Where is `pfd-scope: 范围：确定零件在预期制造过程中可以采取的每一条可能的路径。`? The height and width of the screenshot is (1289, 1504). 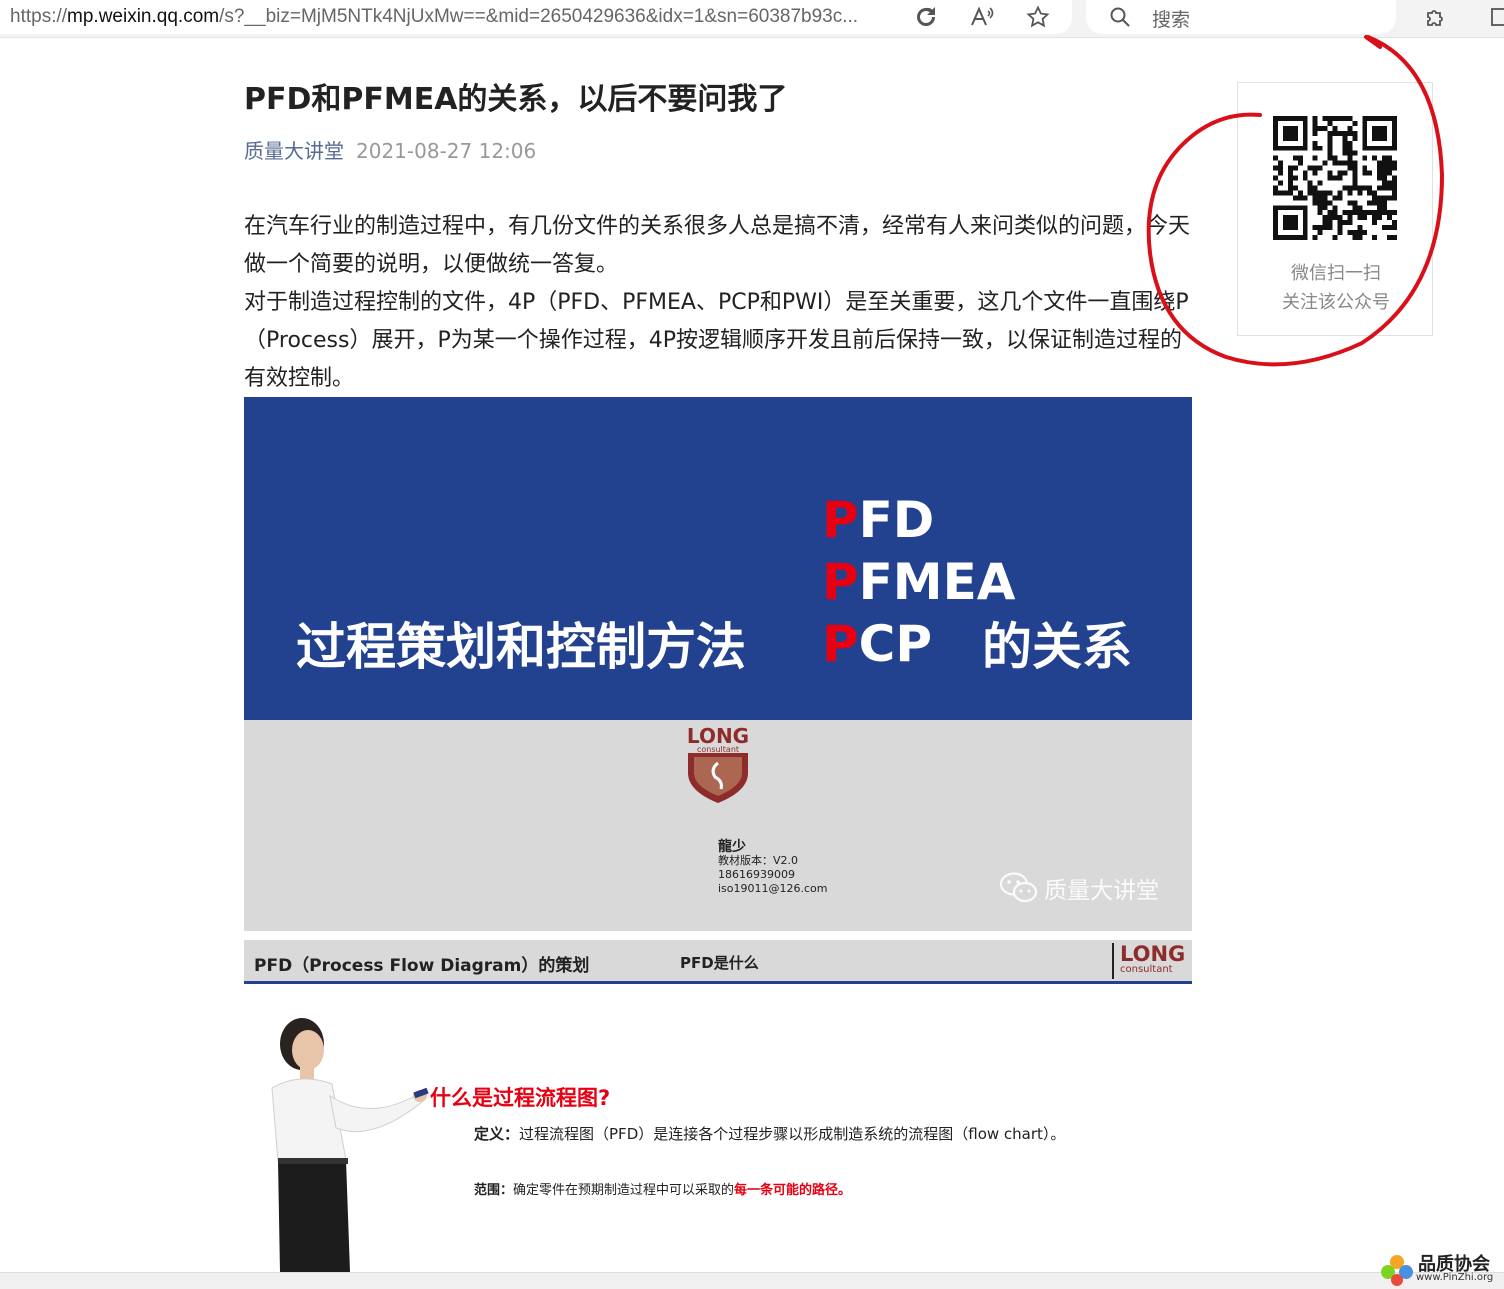 pfd-scope: 范围：确定零件在预期制造过程中可以采取的每一条可能的路径。 is located at coordinates (663, 1190).